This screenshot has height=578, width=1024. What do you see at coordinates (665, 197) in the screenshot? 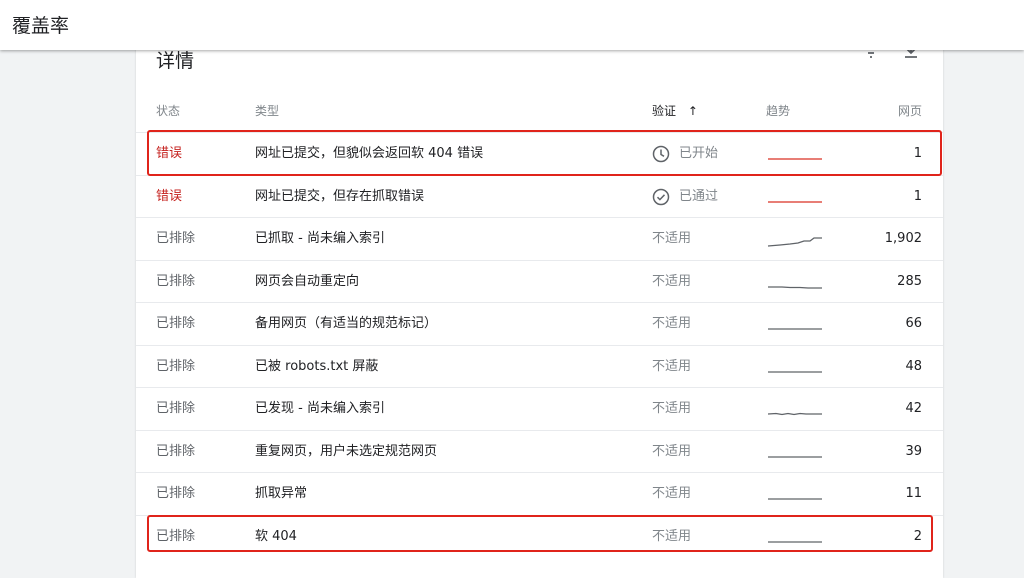
I see `check-circle-icon` at bounding box center [665, 197].